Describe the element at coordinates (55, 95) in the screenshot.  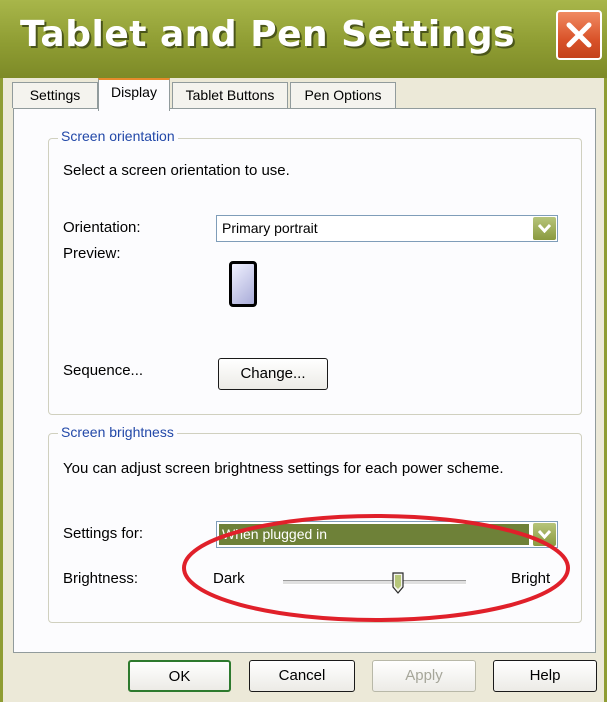
I see `tab-settings: Settings` at that location.